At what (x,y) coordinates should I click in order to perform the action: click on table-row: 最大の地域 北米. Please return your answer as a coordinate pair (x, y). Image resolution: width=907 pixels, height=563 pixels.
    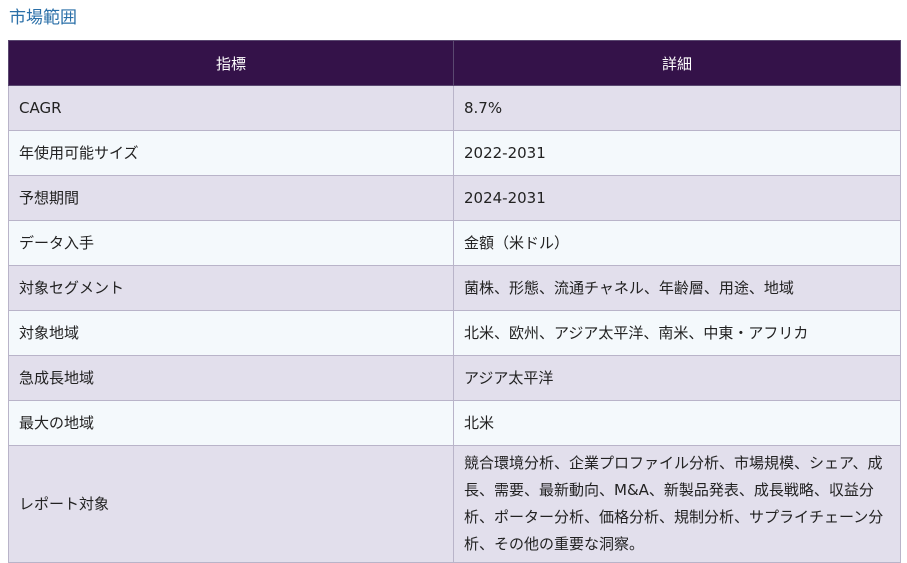
    Looking at the image, I should click on (454, 423).